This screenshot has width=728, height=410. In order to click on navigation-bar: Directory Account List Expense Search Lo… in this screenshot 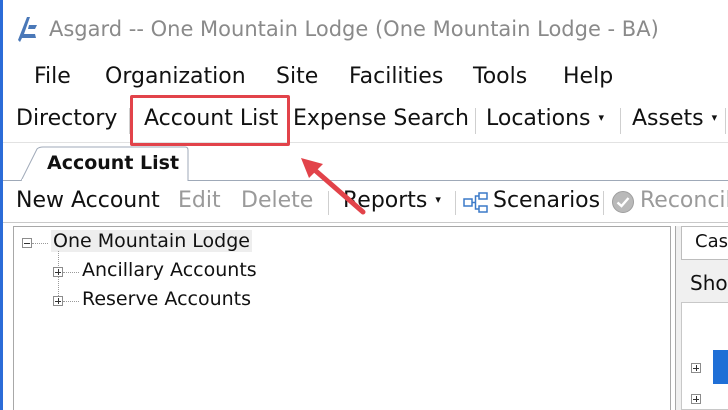, I will do `click(365, 121)`.